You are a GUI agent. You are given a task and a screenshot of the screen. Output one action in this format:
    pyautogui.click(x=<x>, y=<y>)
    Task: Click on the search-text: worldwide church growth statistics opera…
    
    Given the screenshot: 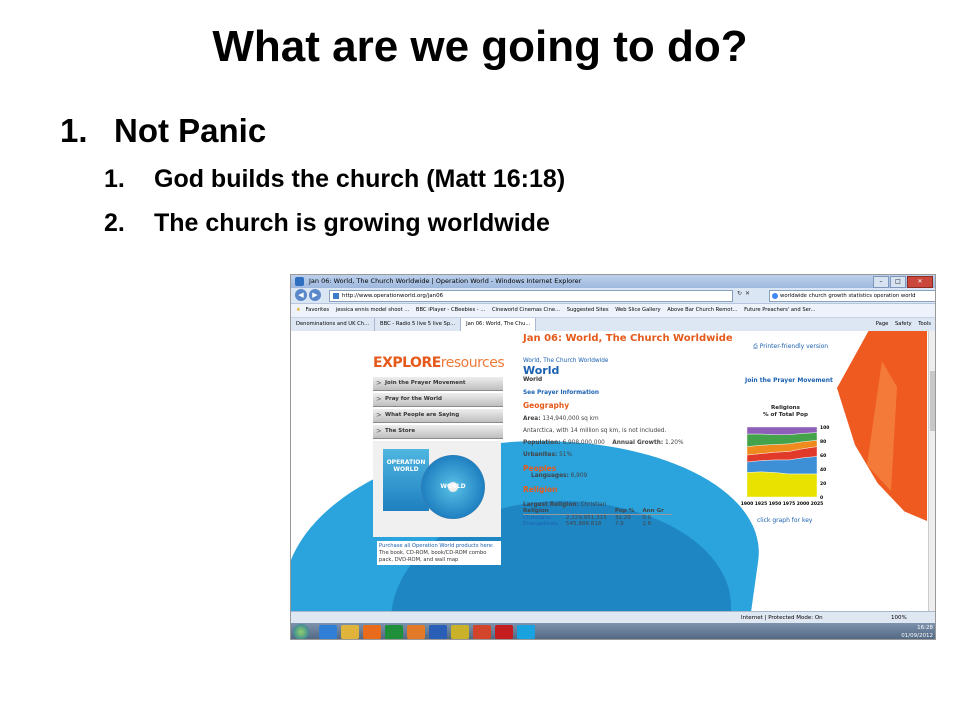 What is the action you would take?
    pyautogui.click(x=848, y=296)
    